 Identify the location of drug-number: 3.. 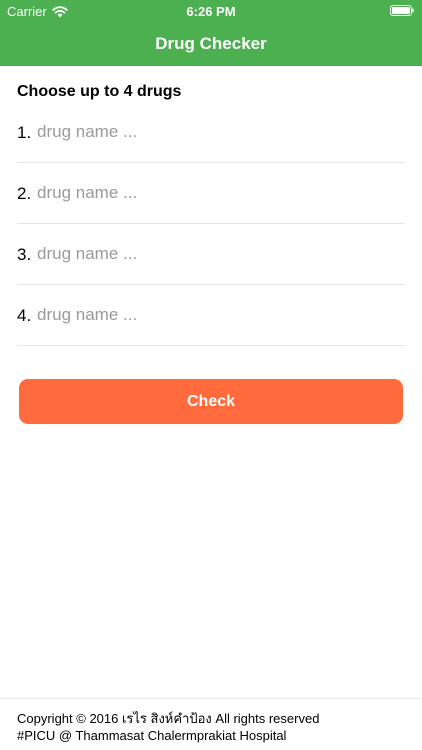
(24, 254).